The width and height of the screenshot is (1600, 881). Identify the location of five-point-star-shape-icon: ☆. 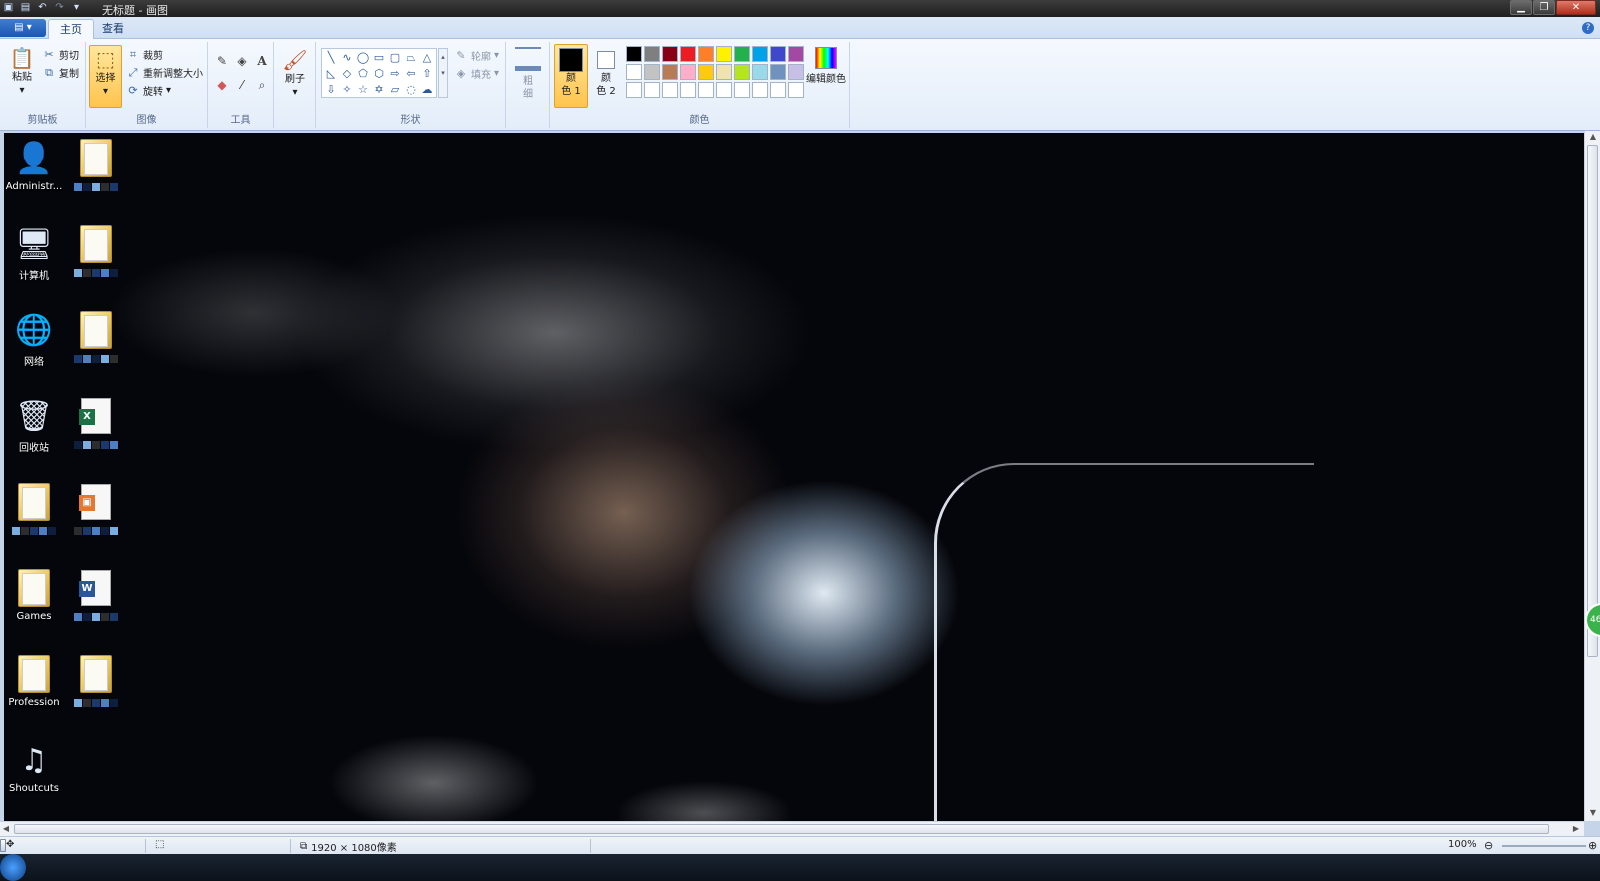
(363, 90).